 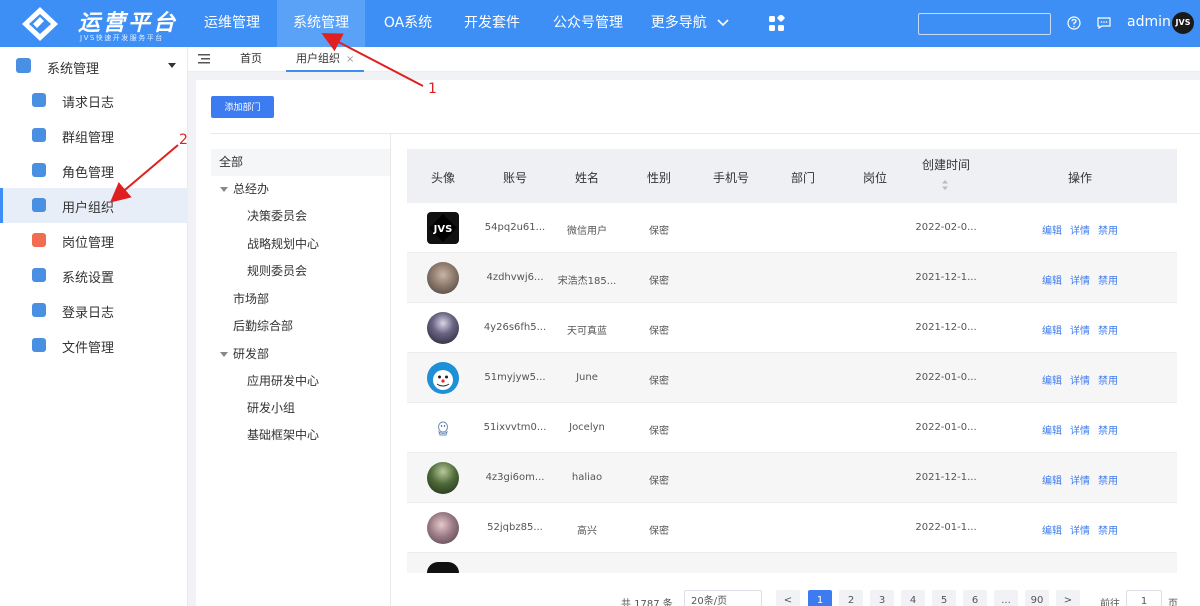 What do you see at coordinates (40, 24) in the screenshot?
I see `logo-mark-icon` at bounding box center [40, 24].